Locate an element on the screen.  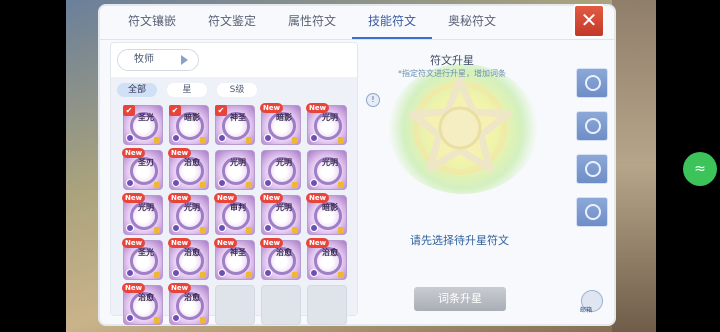
rune-slot: 圣光 New is located at coordinates (142, 259).